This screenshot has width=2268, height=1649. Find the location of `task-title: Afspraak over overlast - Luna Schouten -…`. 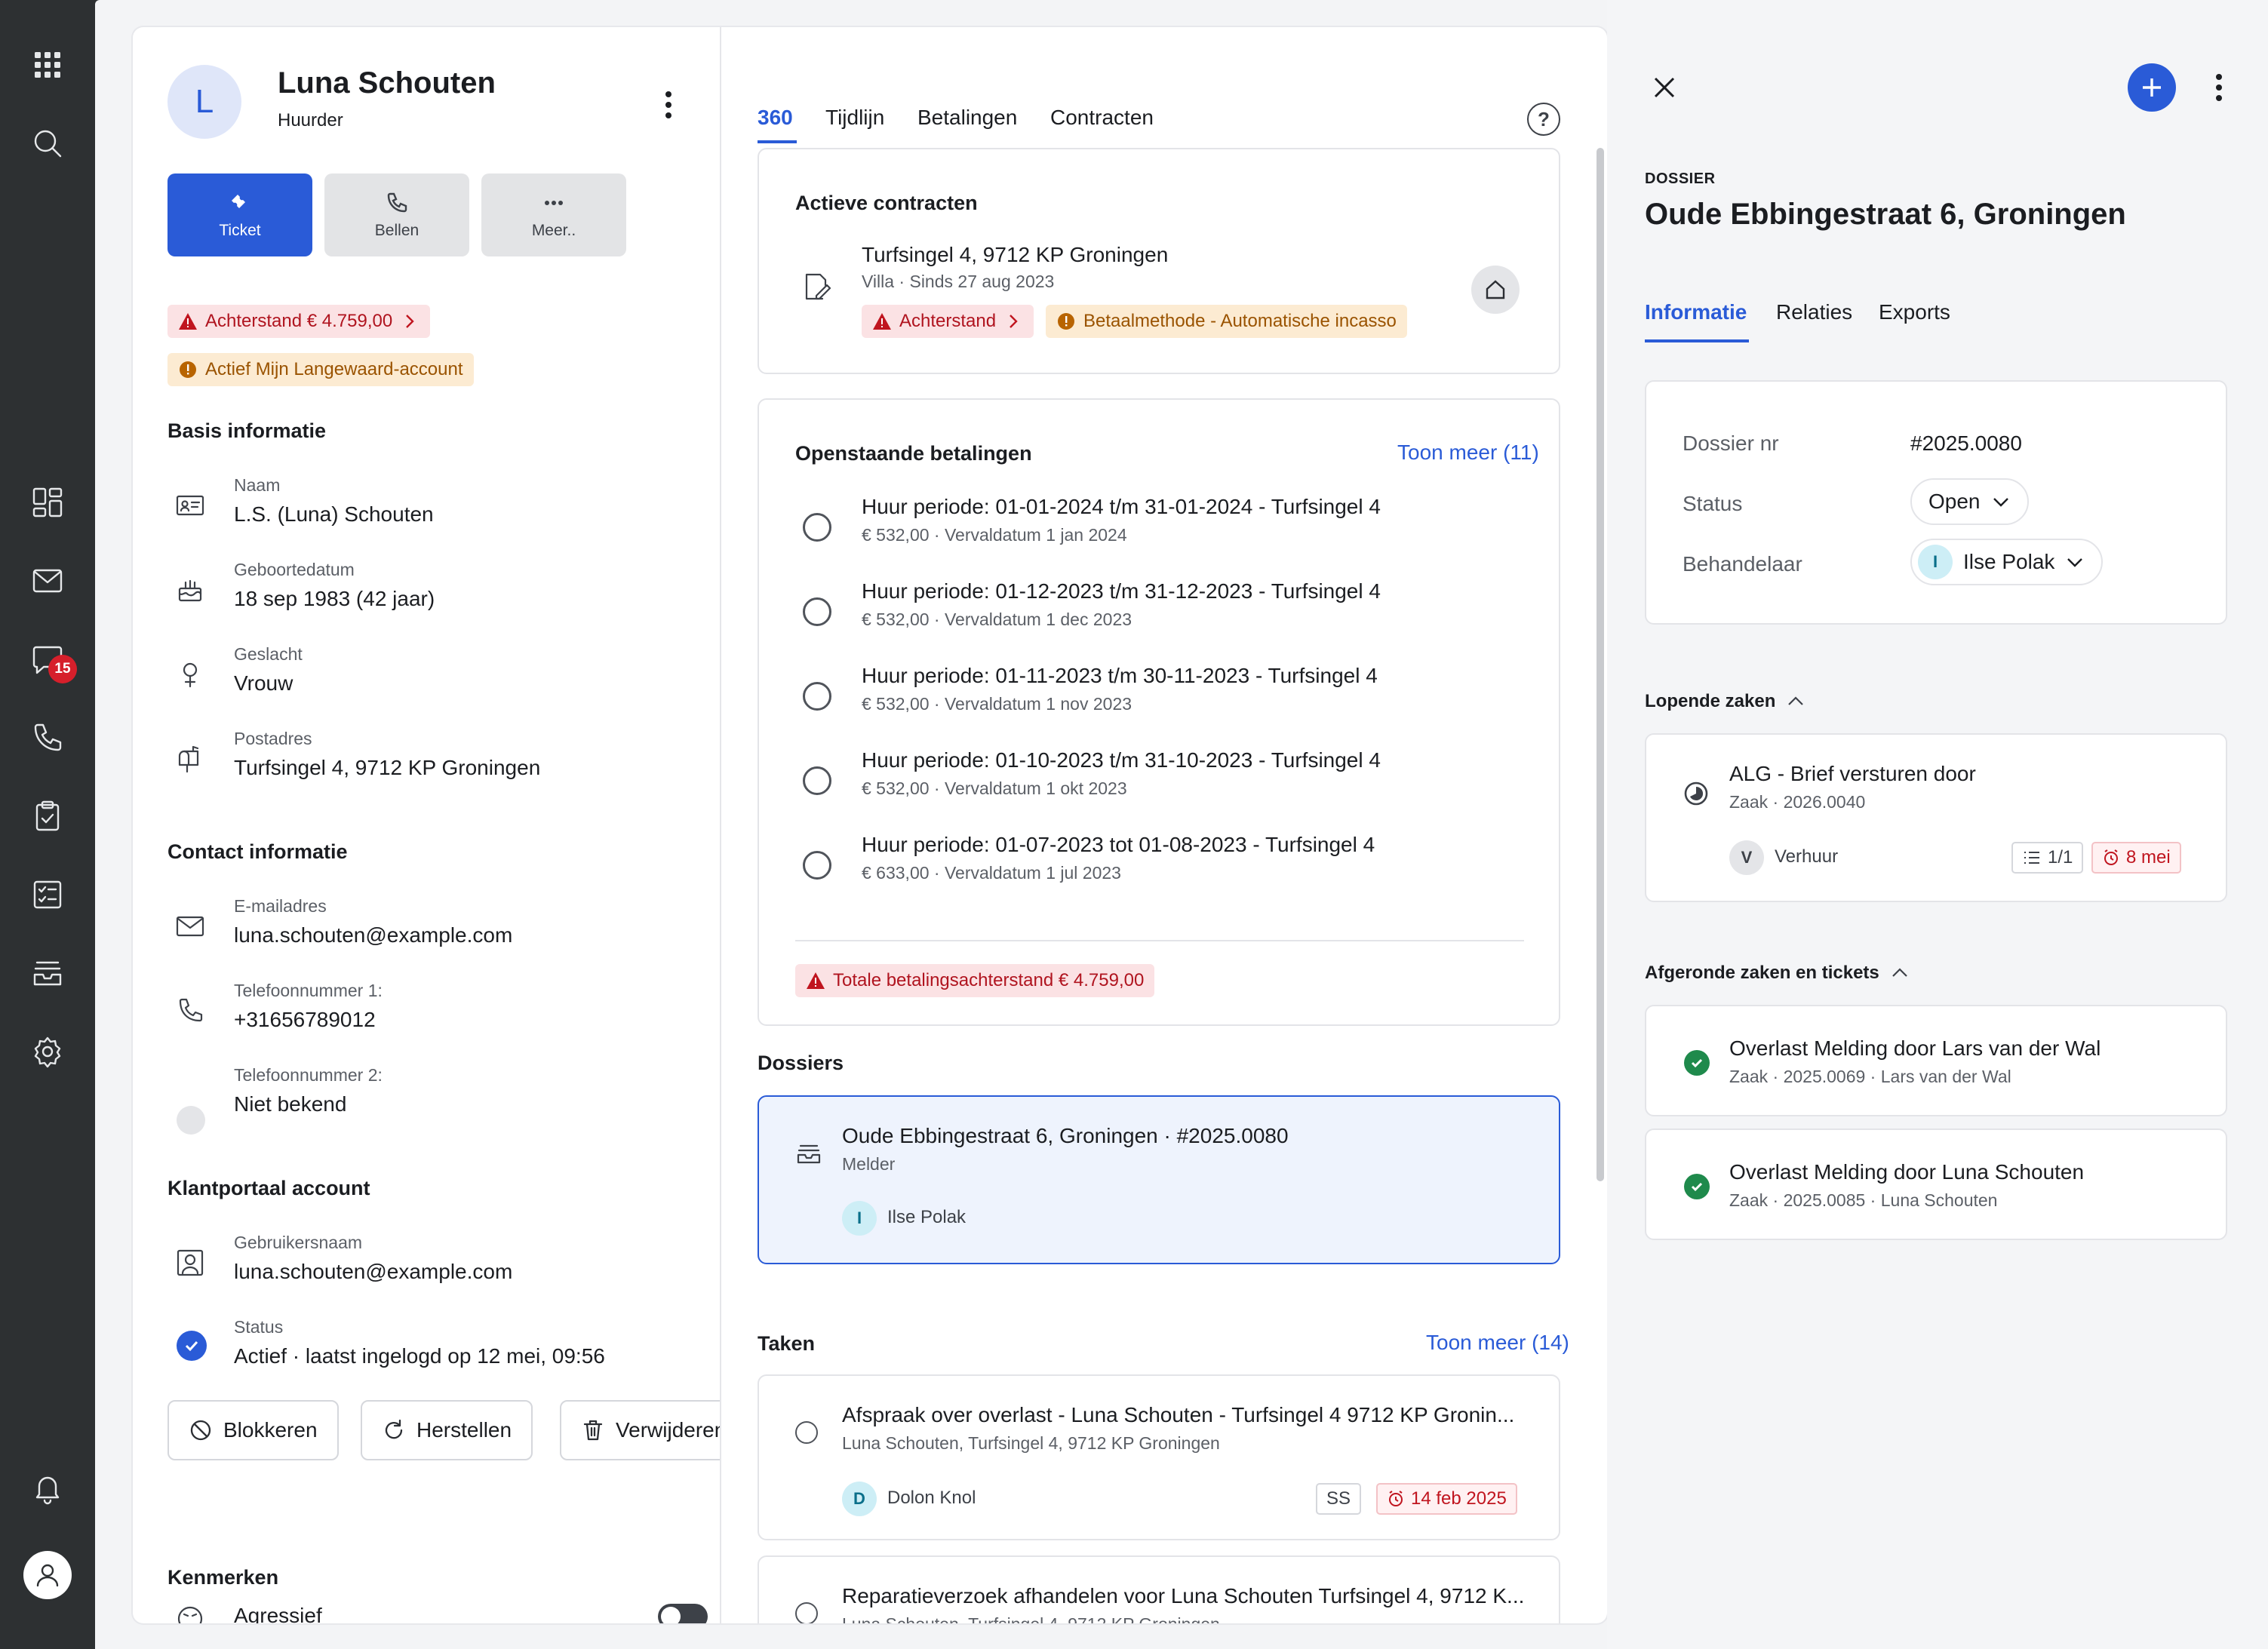

task-title: Afspraak over overlast - Luna Schouten -… is located at coordinates (1178, 1414).